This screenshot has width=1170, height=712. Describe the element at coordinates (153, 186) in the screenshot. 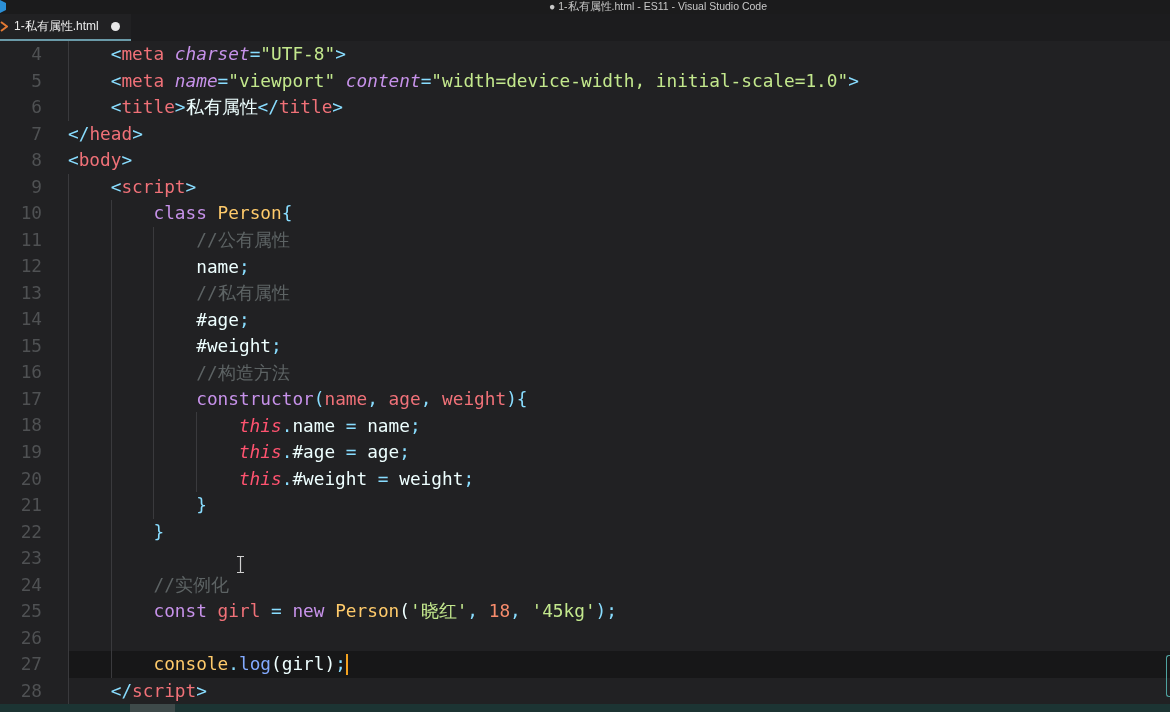

I see `code-line: <script>` at that location.